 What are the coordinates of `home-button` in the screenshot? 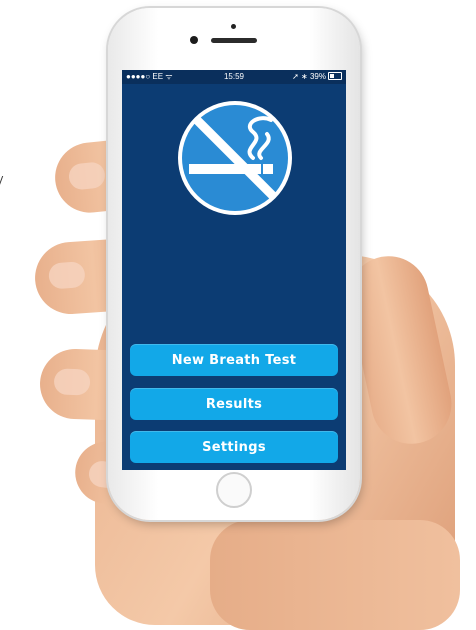 It's located at (234, 490).